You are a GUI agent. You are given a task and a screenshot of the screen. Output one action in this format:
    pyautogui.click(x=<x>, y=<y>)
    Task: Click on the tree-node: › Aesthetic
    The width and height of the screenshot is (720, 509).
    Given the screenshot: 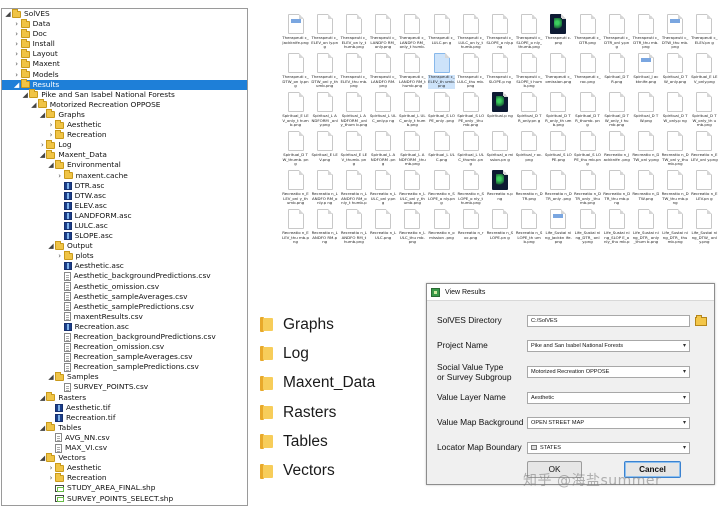 What is the action you would take?
    pyautogui.click(x=124, y=124)
    